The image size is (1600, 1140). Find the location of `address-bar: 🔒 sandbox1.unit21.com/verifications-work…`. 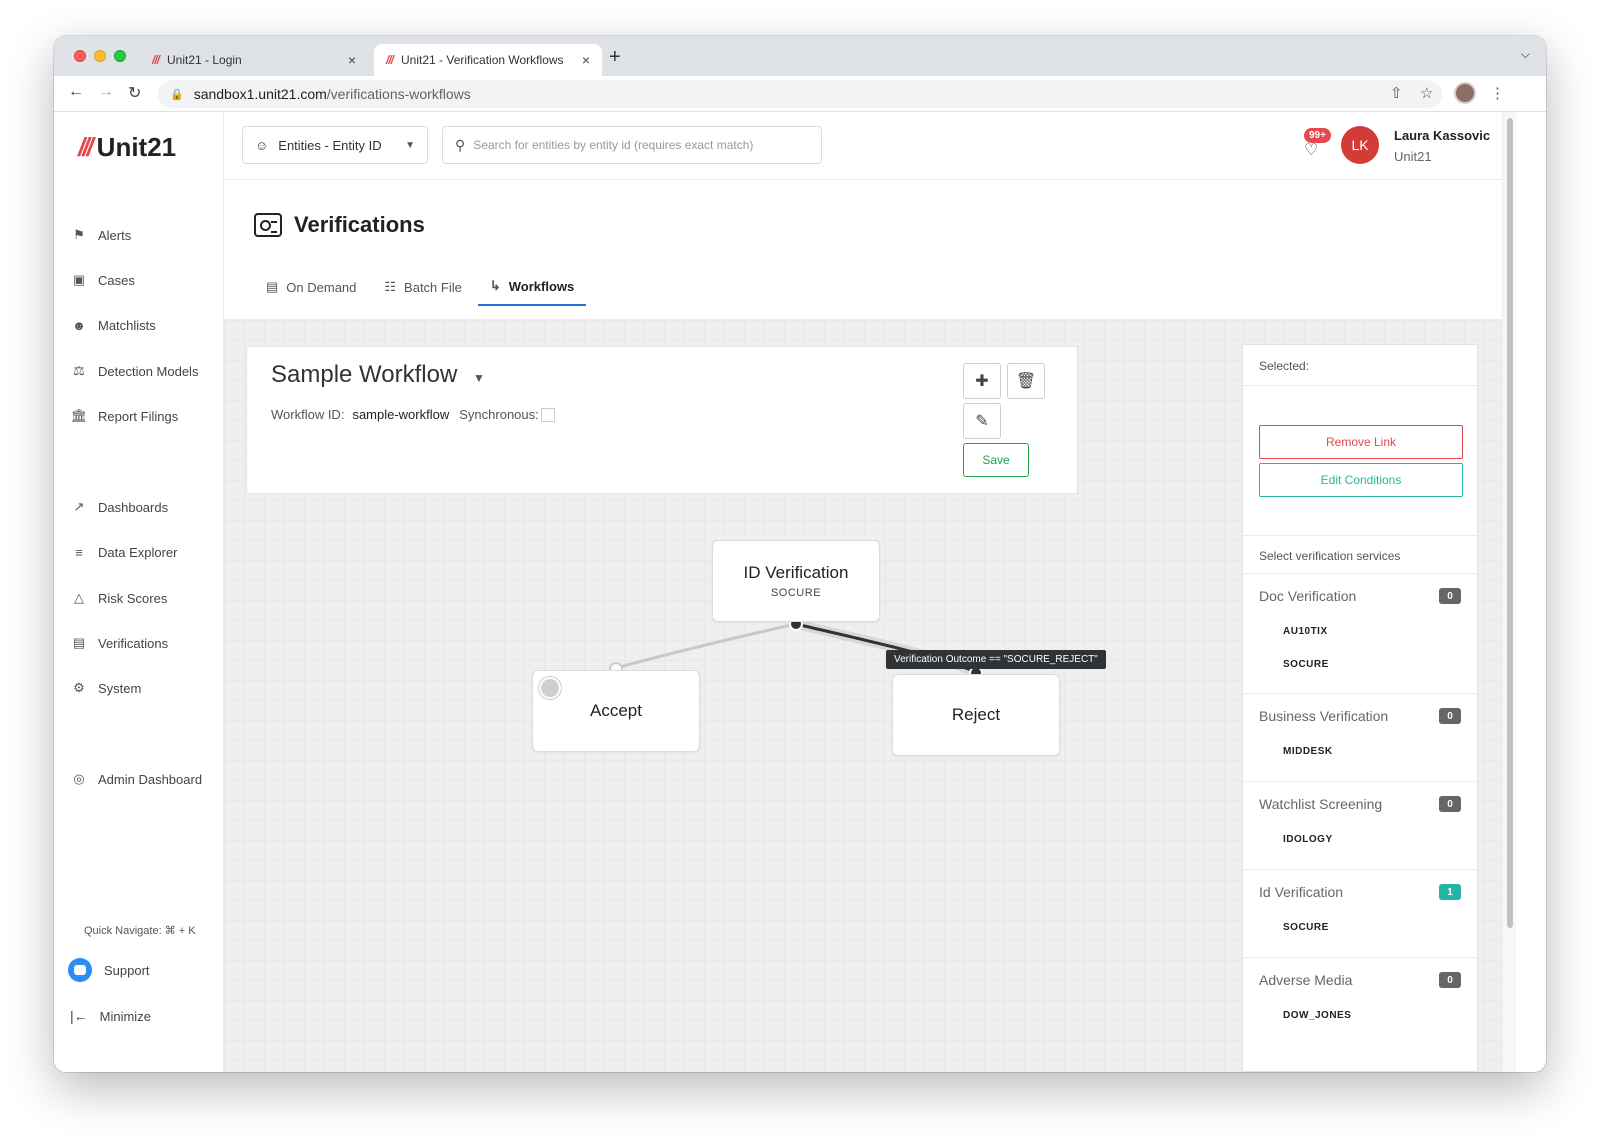

address-bar: 🔒 sandbox1.unit21.com/verifications-work… is located at coordinates (800, 94).